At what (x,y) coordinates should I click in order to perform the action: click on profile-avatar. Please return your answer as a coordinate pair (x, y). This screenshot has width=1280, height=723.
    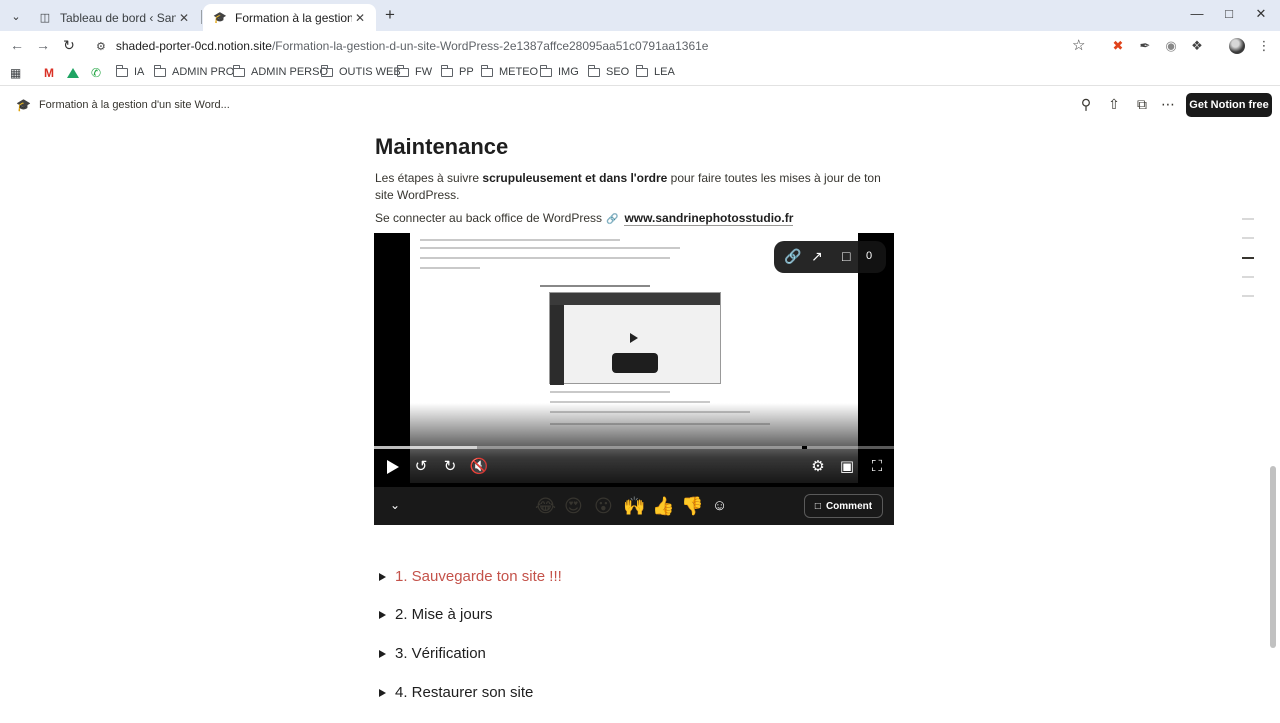
    Looking at the image, I should click on (1237, 46).